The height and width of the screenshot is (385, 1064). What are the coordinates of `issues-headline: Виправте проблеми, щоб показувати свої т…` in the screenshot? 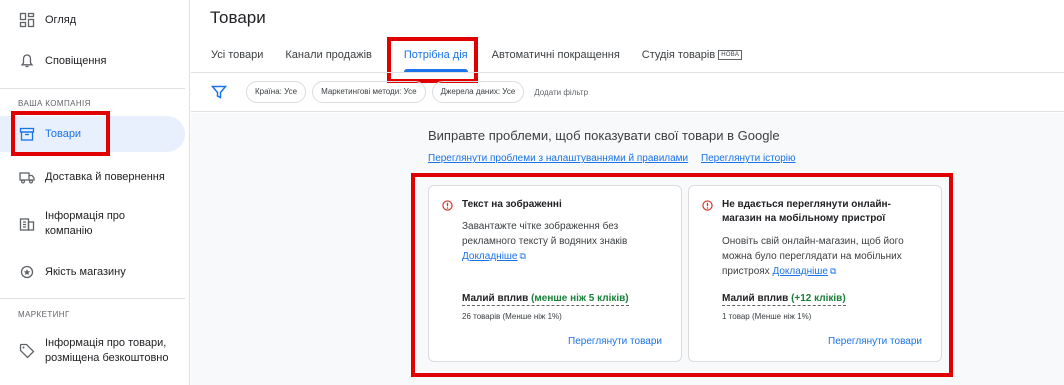 It's located at (604, 135).